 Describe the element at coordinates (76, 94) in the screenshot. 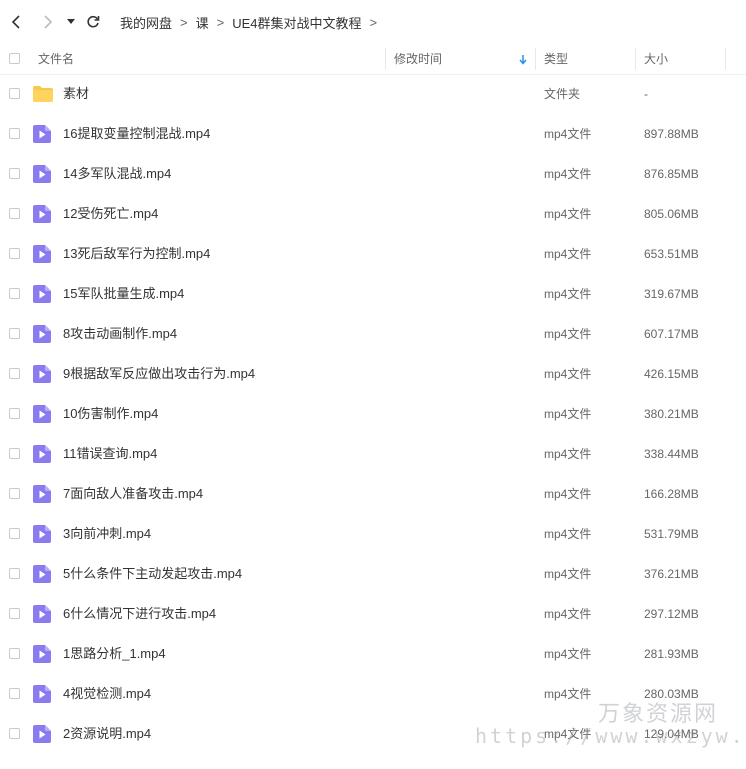

I see `file-name: 素材` at that location.